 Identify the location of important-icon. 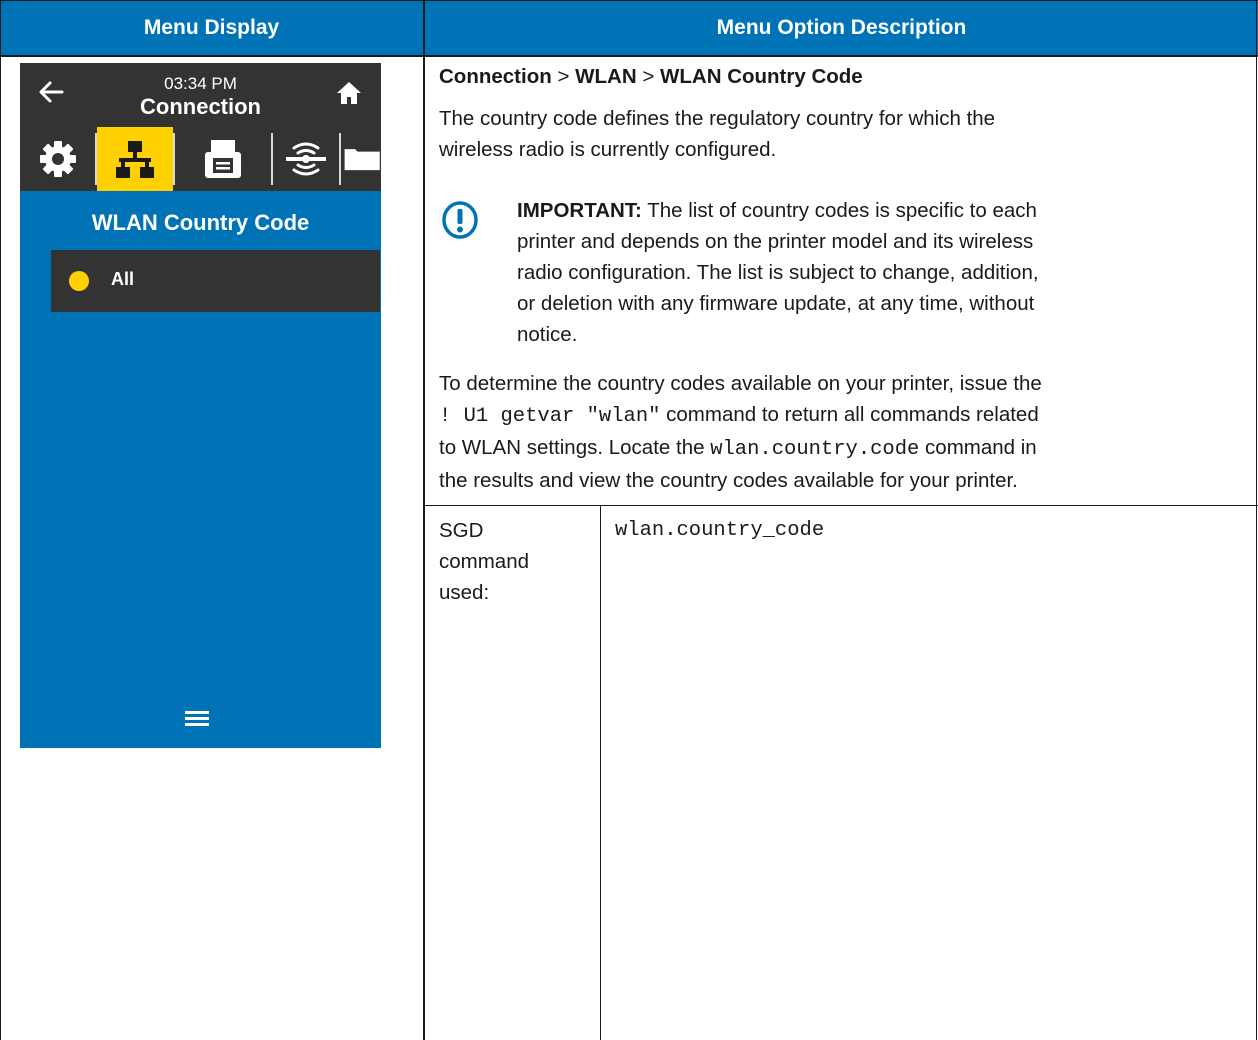
(460, 220).